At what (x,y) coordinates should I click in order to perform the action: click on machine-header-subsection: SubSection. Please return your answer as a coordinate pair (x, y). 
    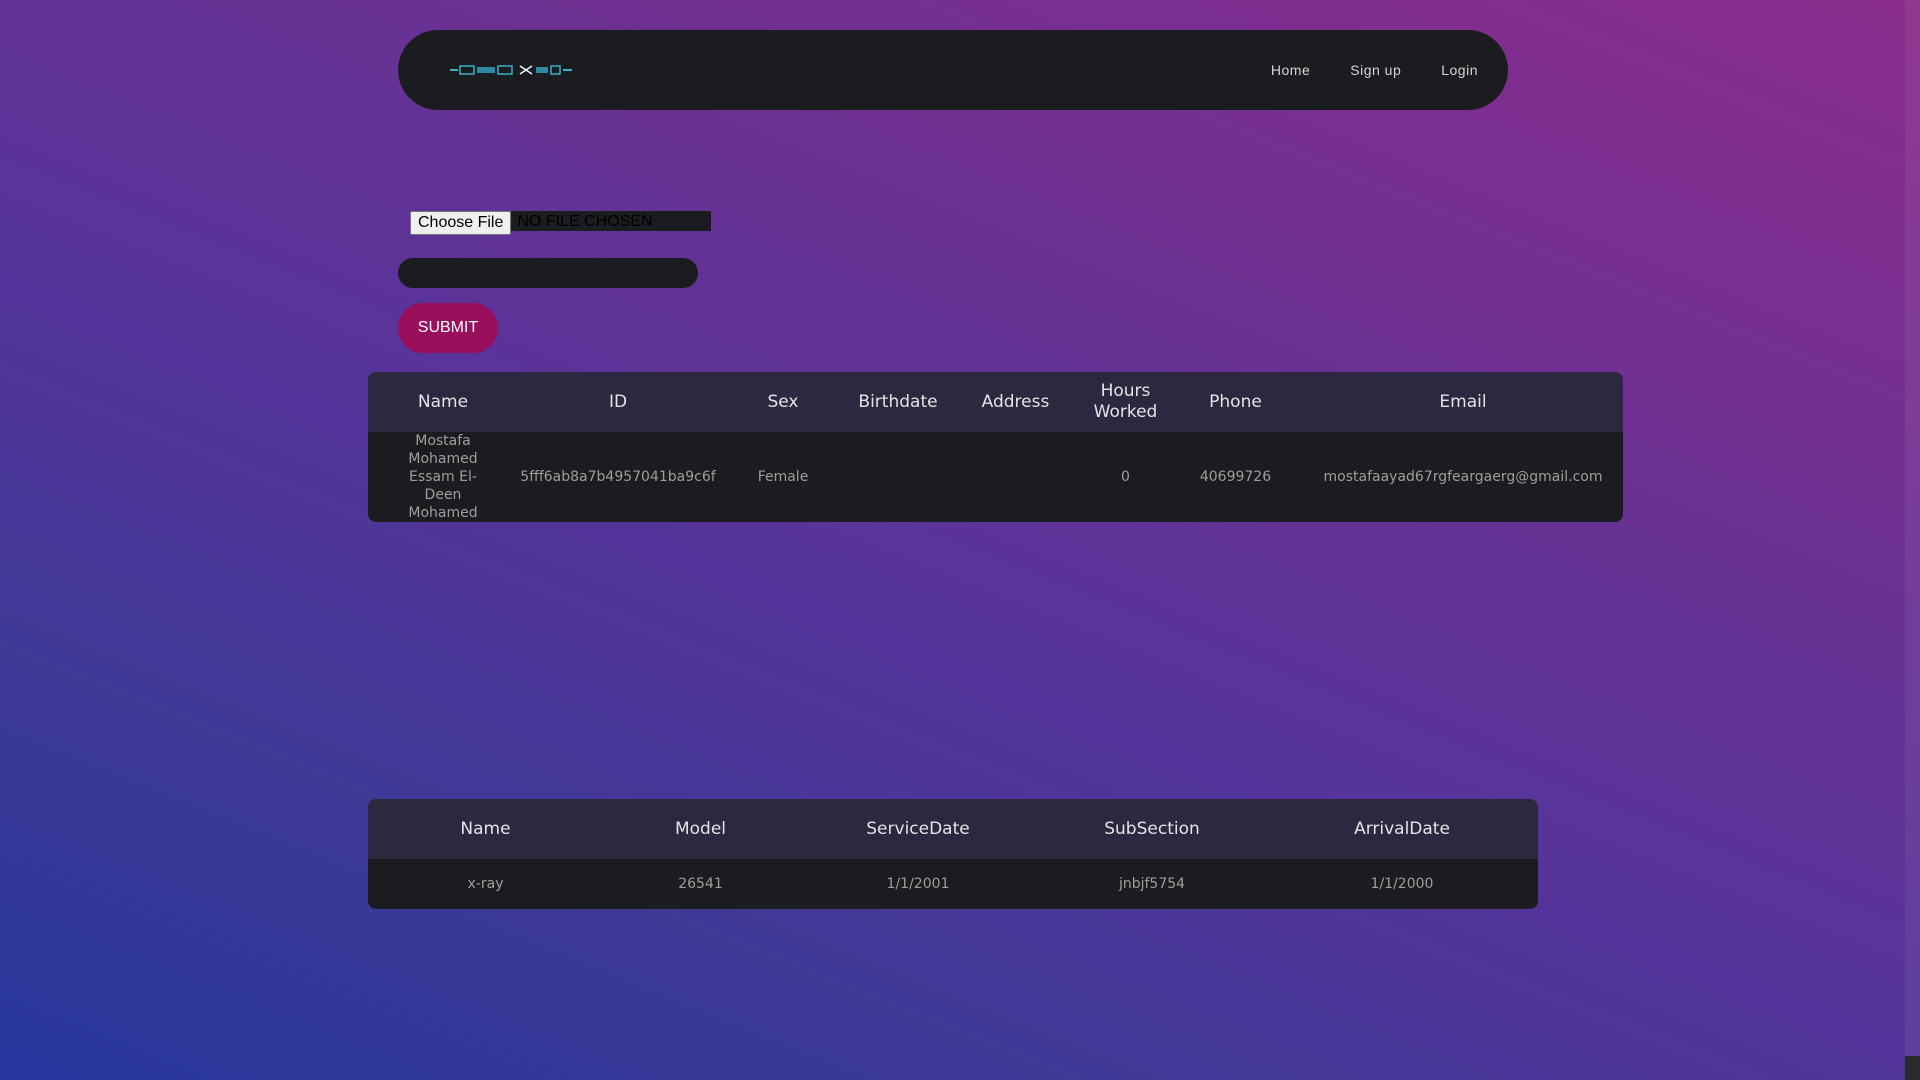
    Looking at the image, I should click on (1152, 828).